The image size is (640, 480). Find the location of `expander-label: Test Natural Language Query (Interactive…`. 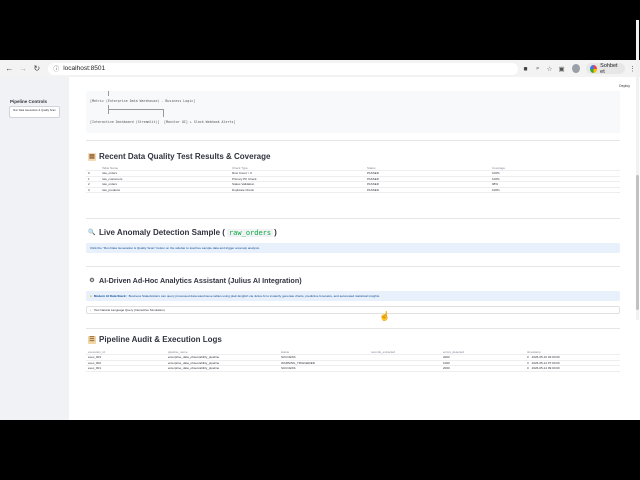

expander-label: Test Natural Language Query (Interactive… is located at coordinates (129, 310).